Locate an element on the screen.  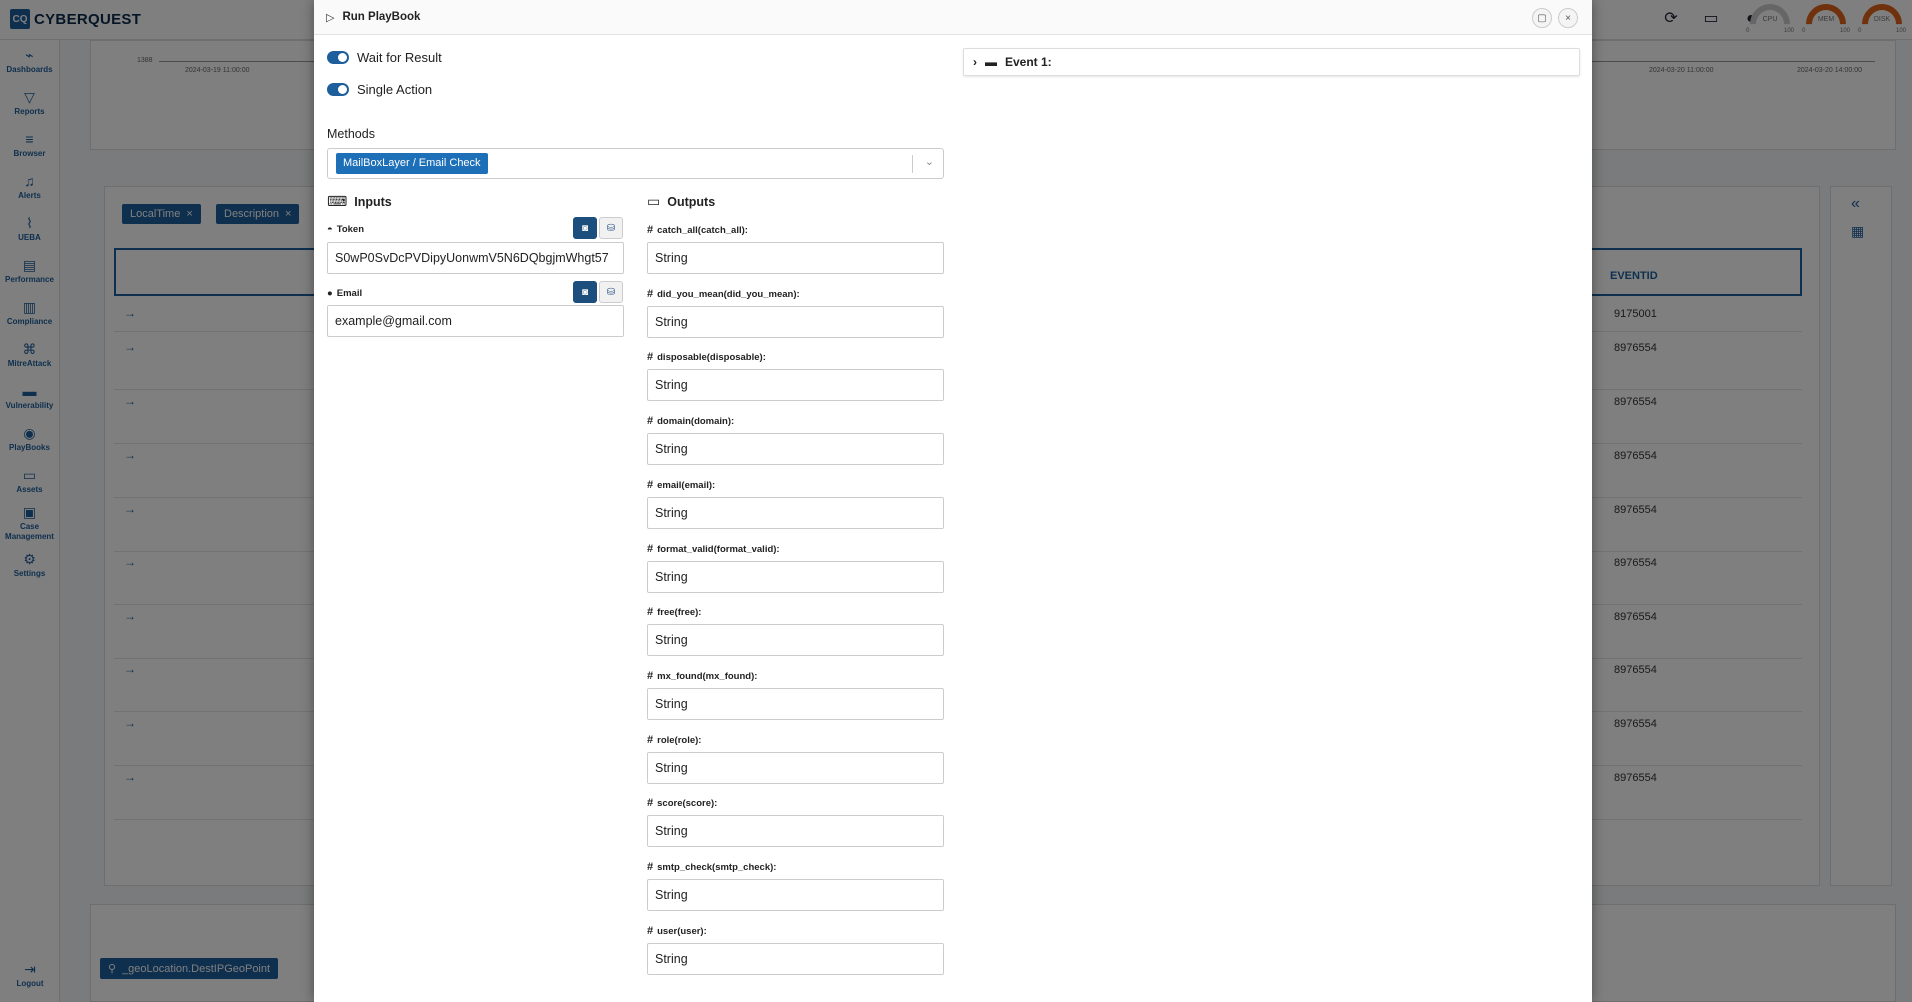
output-label: # email(email): is located at coordinates (681, 485).